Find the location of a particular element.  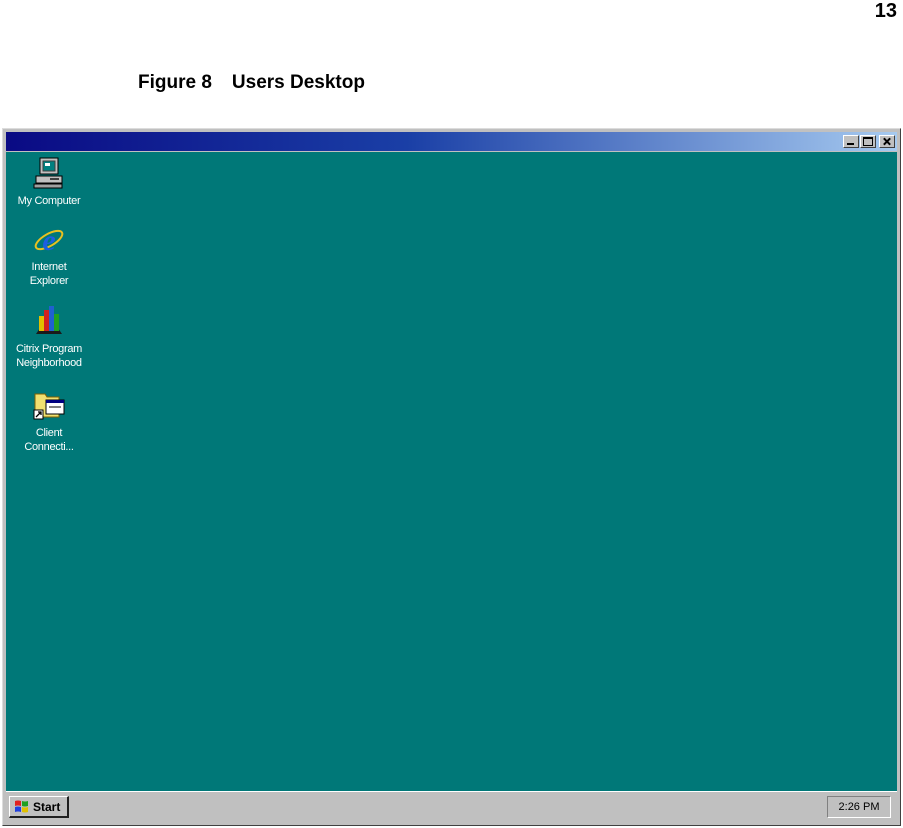

icon-label-line1: Citrix Program is located at coordinates (49, 349).